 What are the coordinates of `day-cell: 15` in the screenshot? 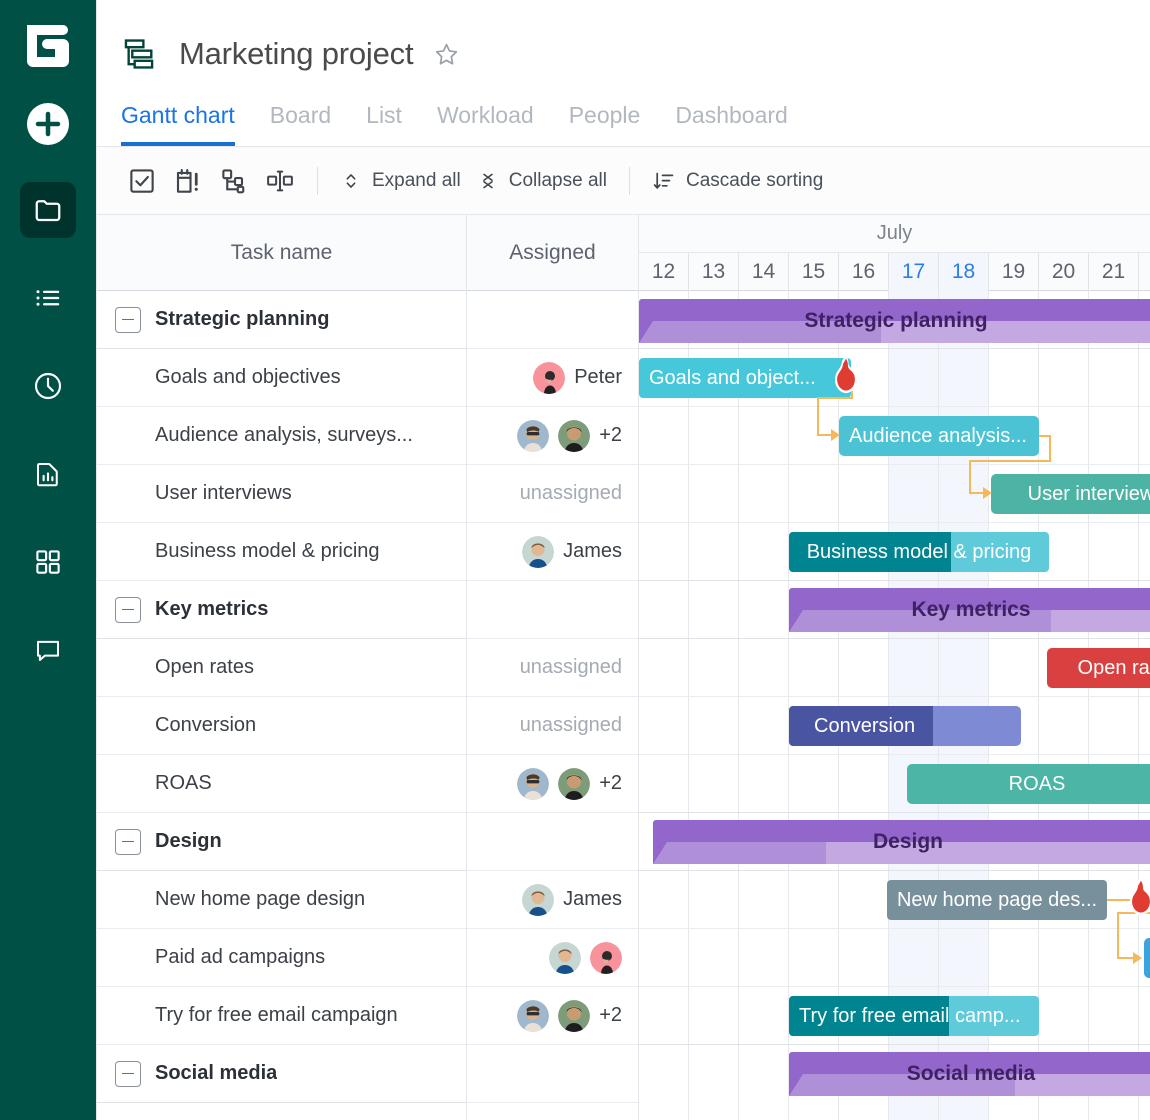 It's located at (814, 272).